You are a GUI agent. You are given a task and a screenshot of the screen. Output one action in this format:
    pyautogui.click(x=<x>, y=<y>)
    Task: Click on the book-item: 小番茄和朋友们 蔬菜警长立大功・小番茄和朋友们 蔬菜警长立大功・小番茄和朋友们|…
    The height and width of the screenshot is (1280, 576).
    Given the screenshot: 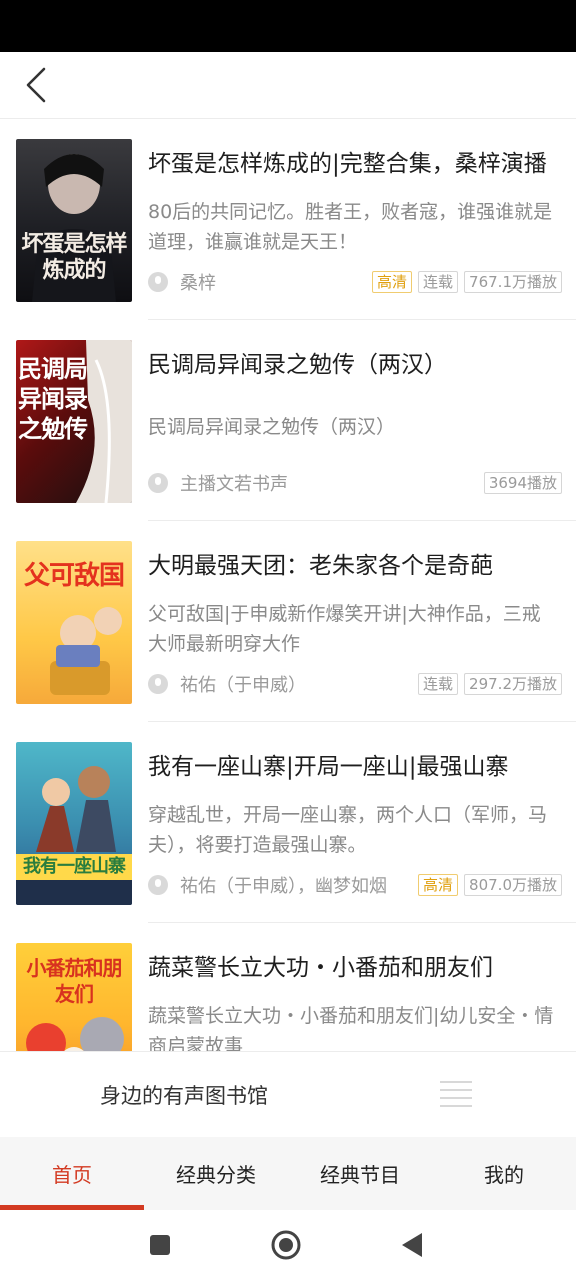 What is the action you would take?
    pyautogui.click(x=288, y=987)
    